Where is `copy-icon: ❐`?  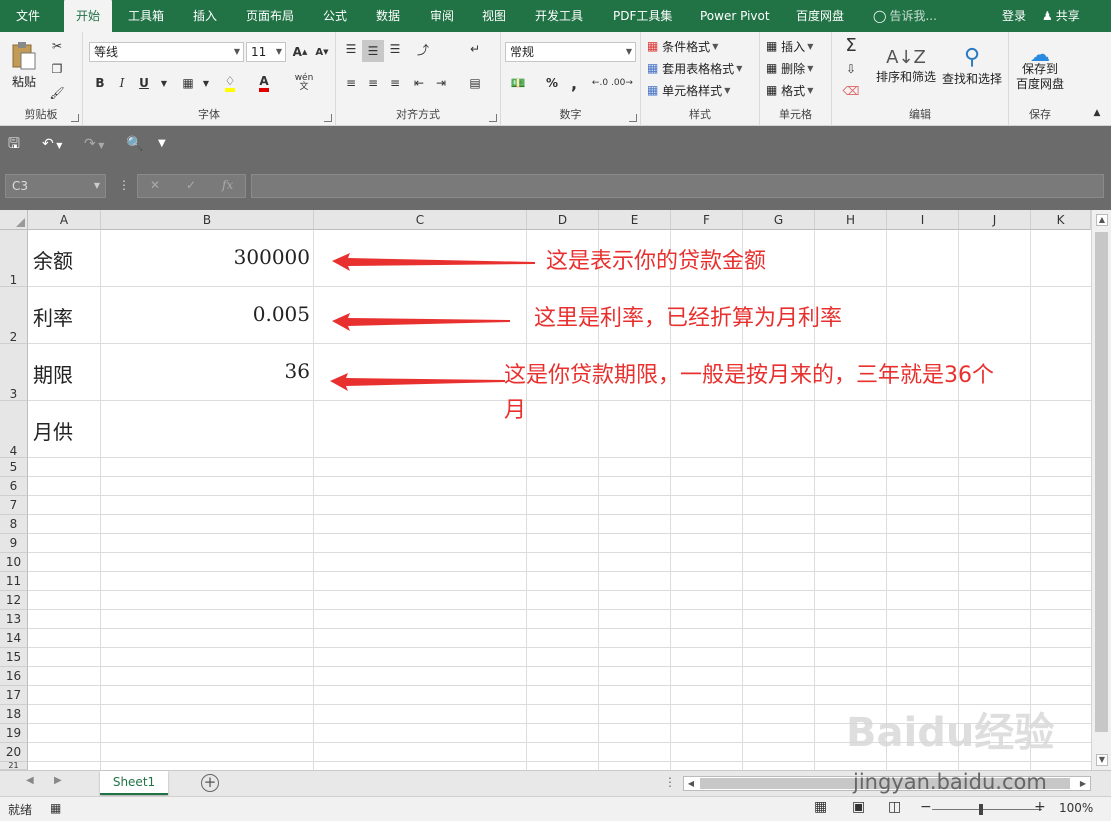 copy-icon: ❐ is located at coordinates (57, 69).